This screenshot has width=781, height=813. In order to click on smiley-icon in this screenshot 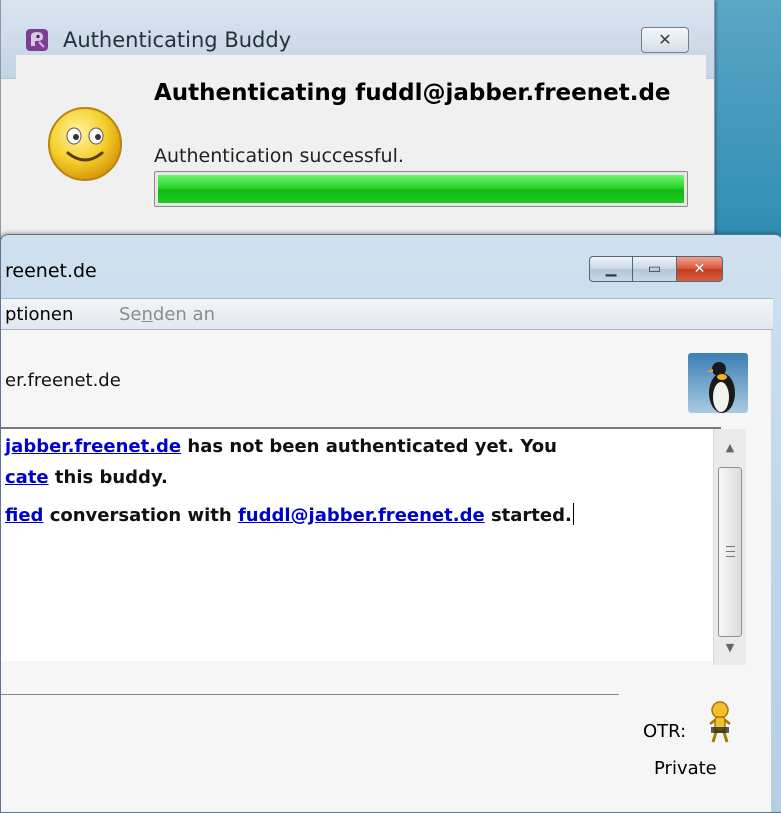, I will do `click(85, 144)`.